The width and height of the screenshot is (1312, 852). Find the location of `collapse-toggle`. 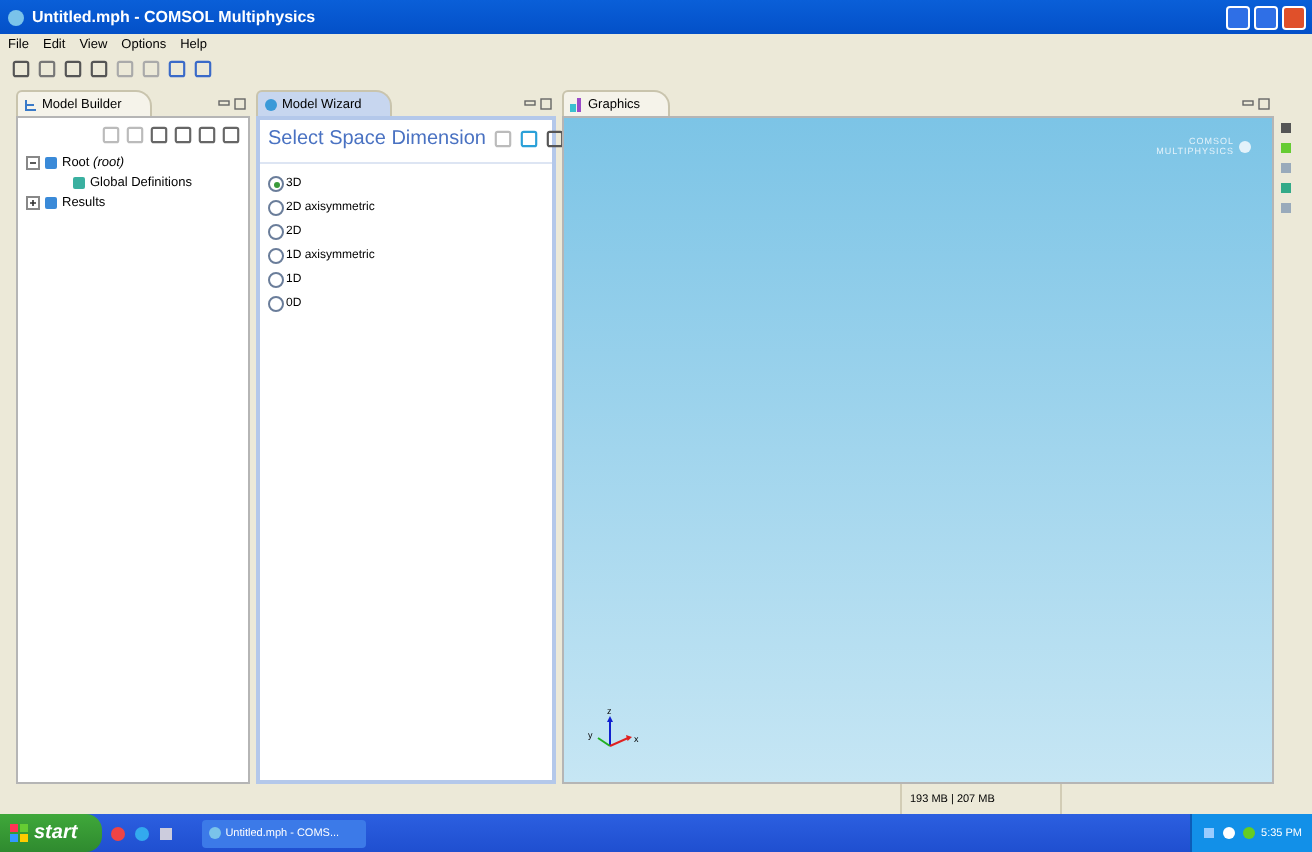

collapse-toggle is located at coordinates (33, 162).